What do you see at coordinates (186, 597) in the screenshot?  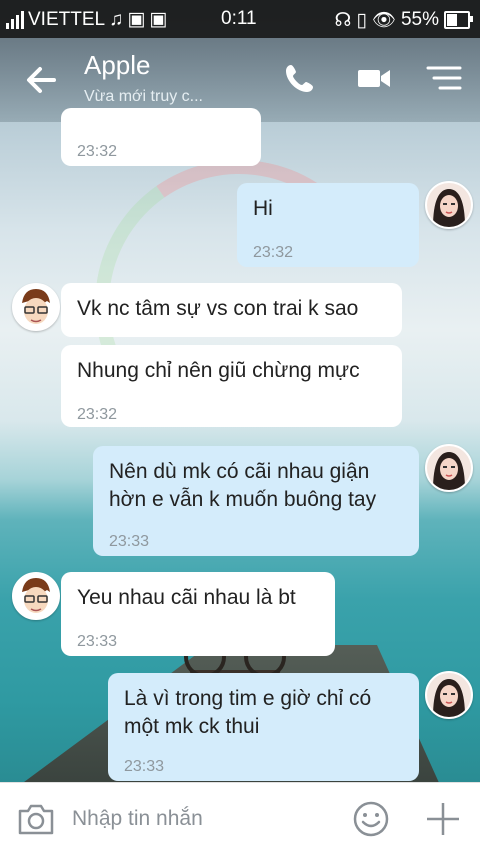 I see `message-text: Yeu nhau cãi nhau là bt` at bounding box center [186, 597].